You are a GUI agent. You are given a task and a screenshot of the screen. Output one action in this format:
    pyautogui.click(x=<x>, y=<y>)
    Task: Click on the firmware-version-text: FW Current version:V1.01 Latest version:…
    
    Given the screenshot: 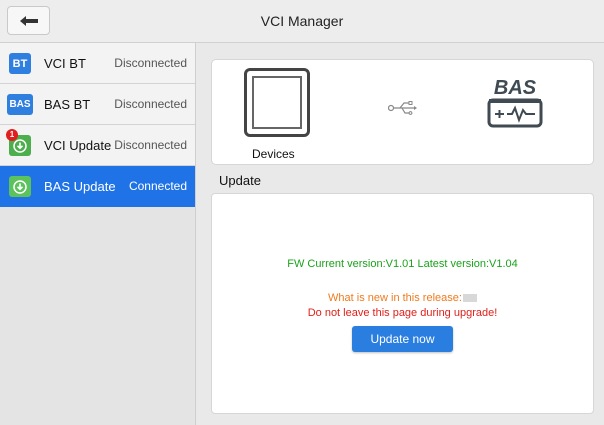 What is the action you would take?
    pyautogui.click(x=402, y=264)
    